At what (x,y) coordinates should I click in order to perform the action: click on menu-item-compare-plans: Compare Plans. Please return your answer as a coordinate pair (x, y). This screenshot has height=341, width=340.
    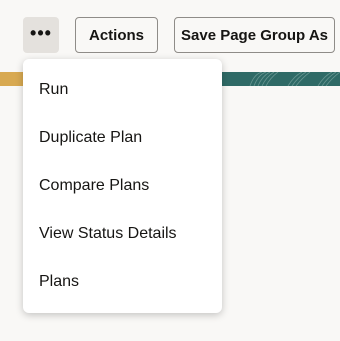
    Looking at the image, I should click on (122, 186).